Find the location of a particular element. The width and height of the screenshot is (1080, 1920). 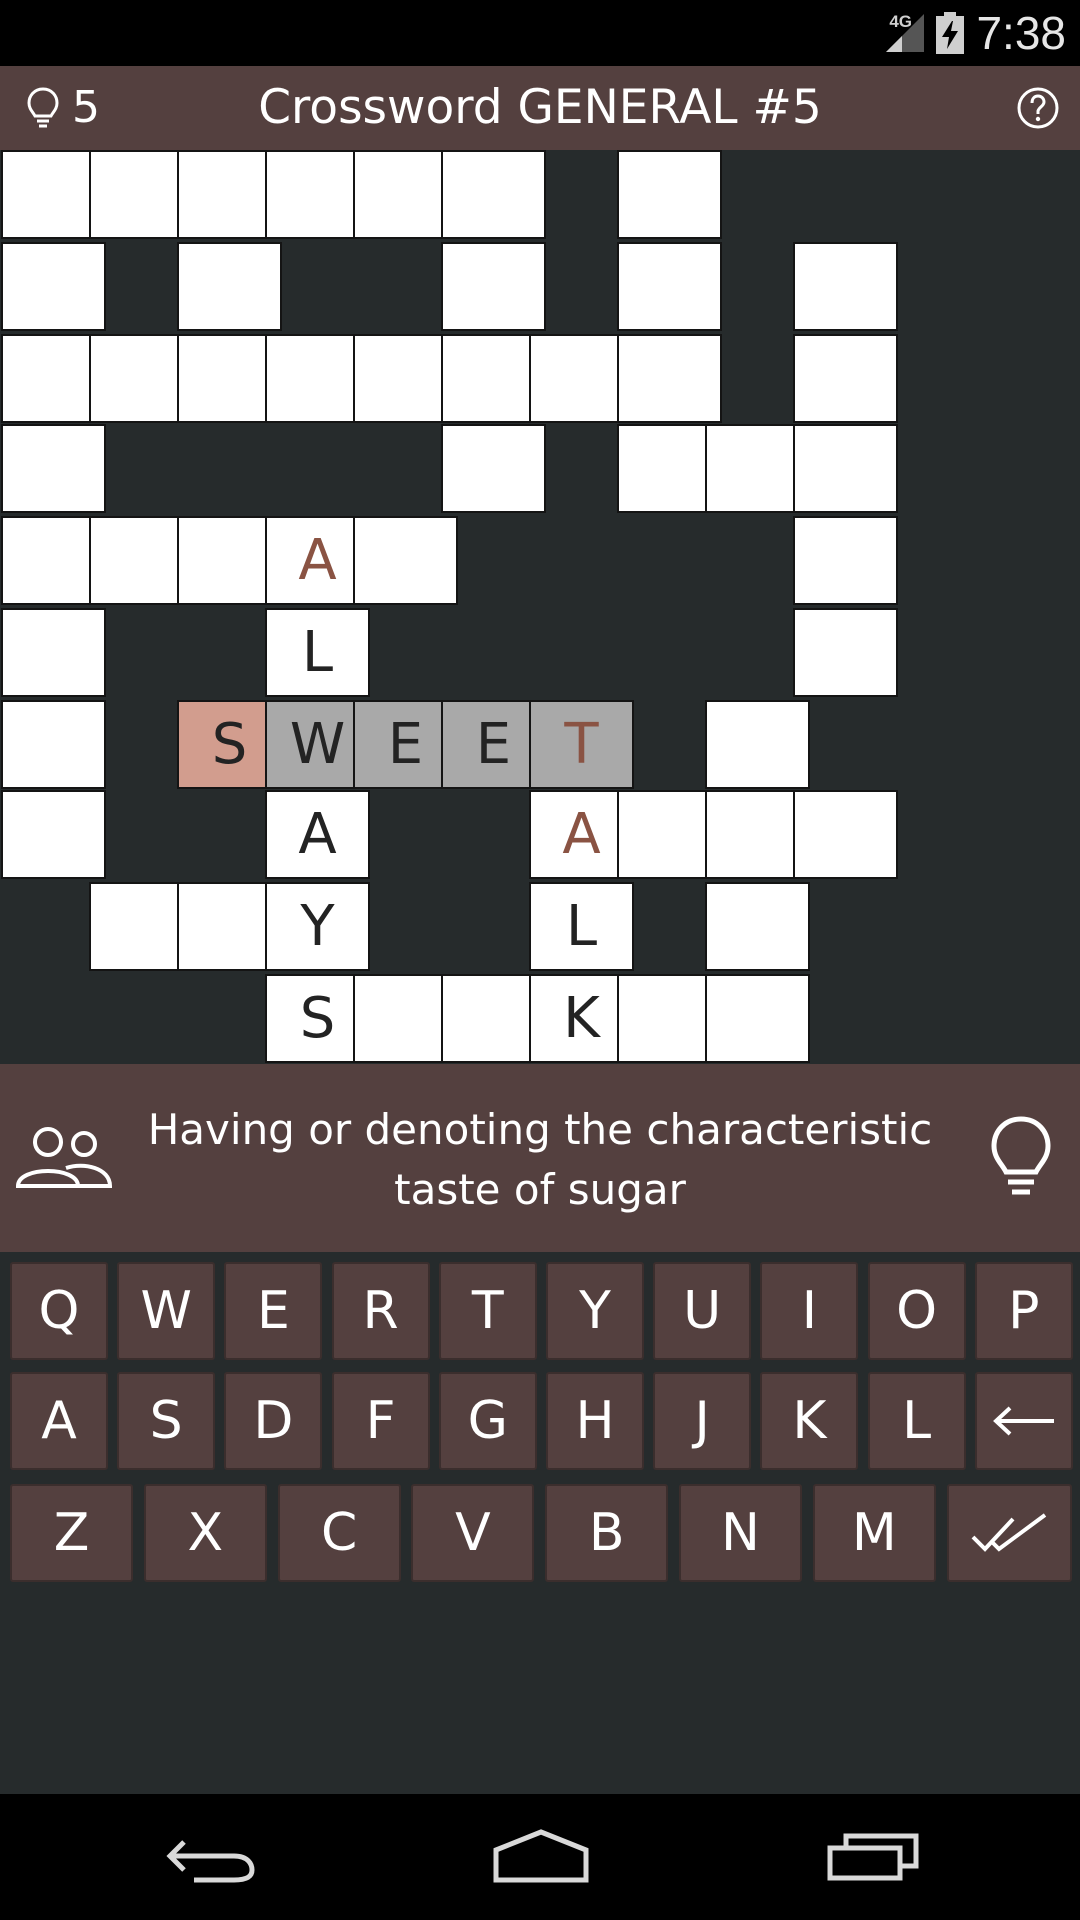

key-l: L is located at coordinates (916, 1421).